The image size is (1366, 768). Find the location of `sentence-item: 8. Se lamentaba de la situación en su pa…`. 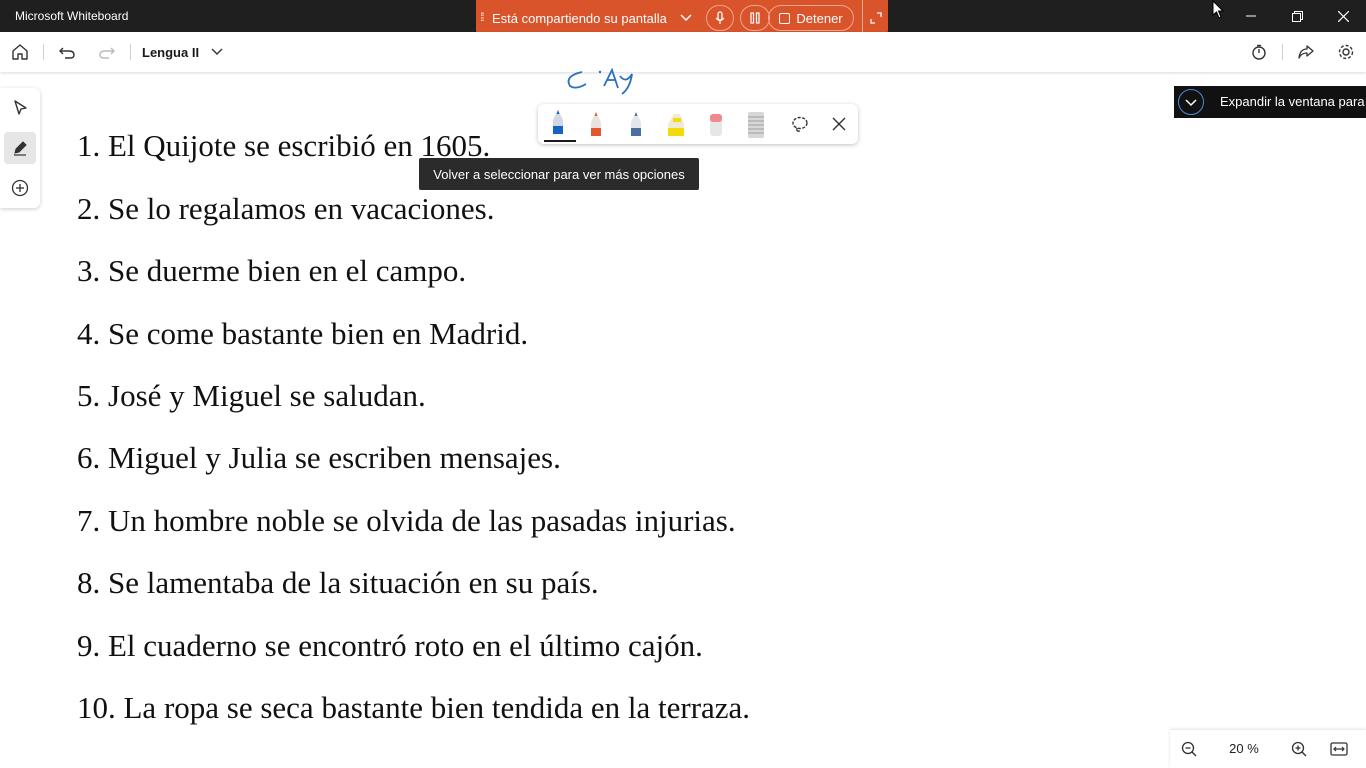

sentence-item: 8. Se lamentaba de la situación en su pa… is located at coordinates (338, 582).